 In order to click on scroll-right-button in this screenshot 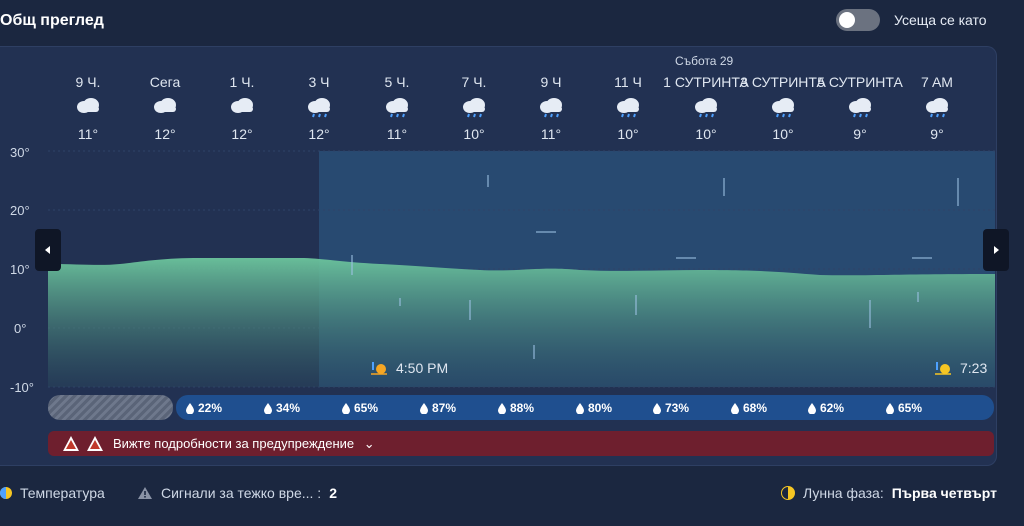, I will do `click(996, 250)`.